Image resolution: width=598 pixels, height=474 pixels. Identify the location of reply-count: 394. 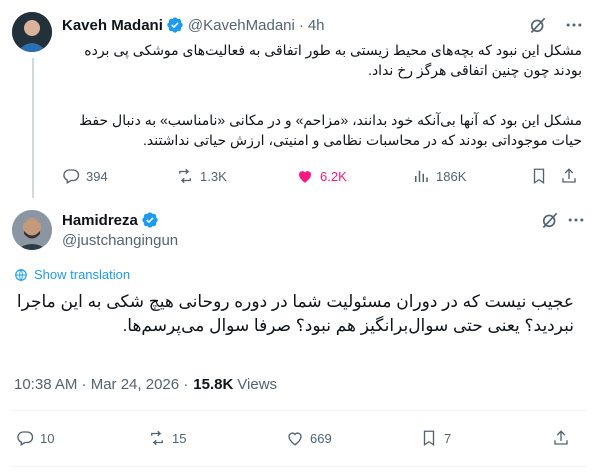
(97, 176).